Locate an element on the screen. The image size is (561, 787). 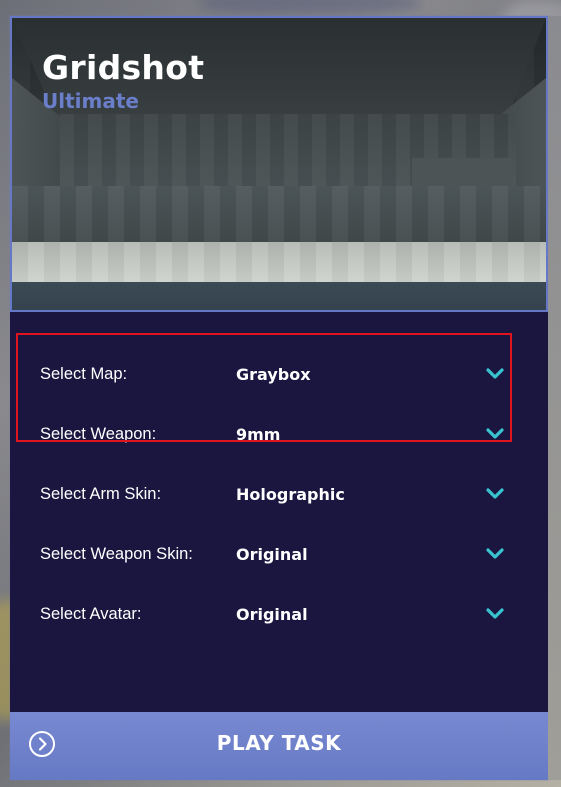
select-avatar-dropdown: Select Avatar: Original is located at coordinates (279, 614).